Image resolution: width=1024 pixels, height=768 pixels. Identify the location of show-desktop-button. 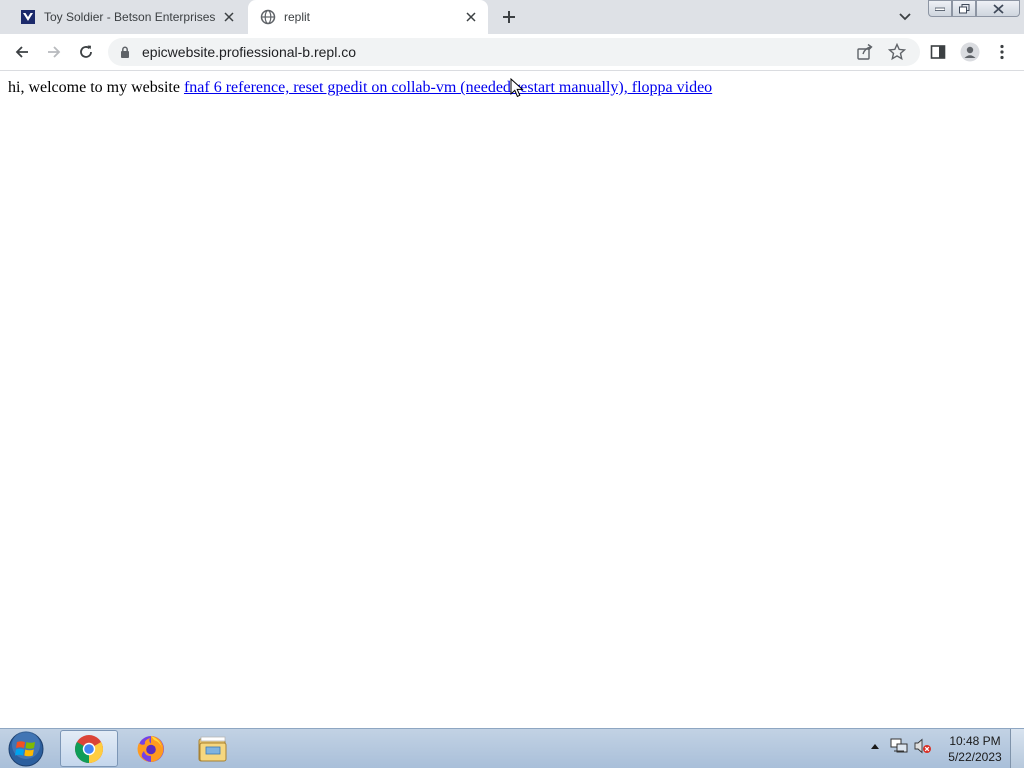
(1017, 748).